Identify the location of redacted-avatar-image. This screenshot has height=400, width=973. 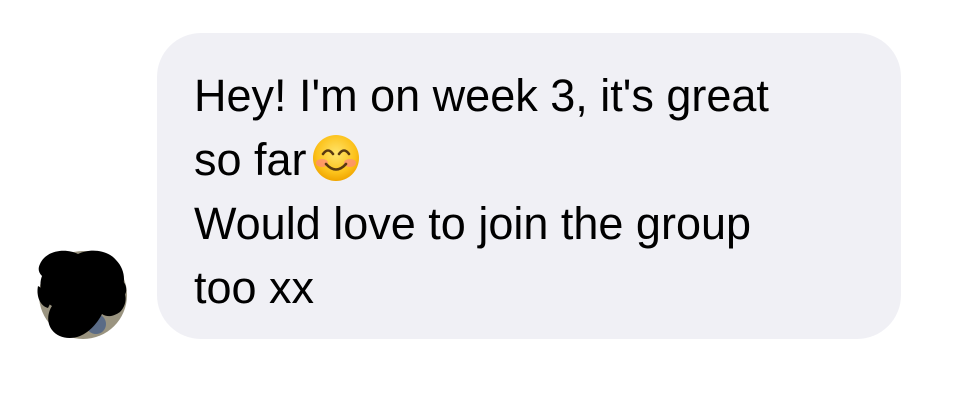
(82, 294).